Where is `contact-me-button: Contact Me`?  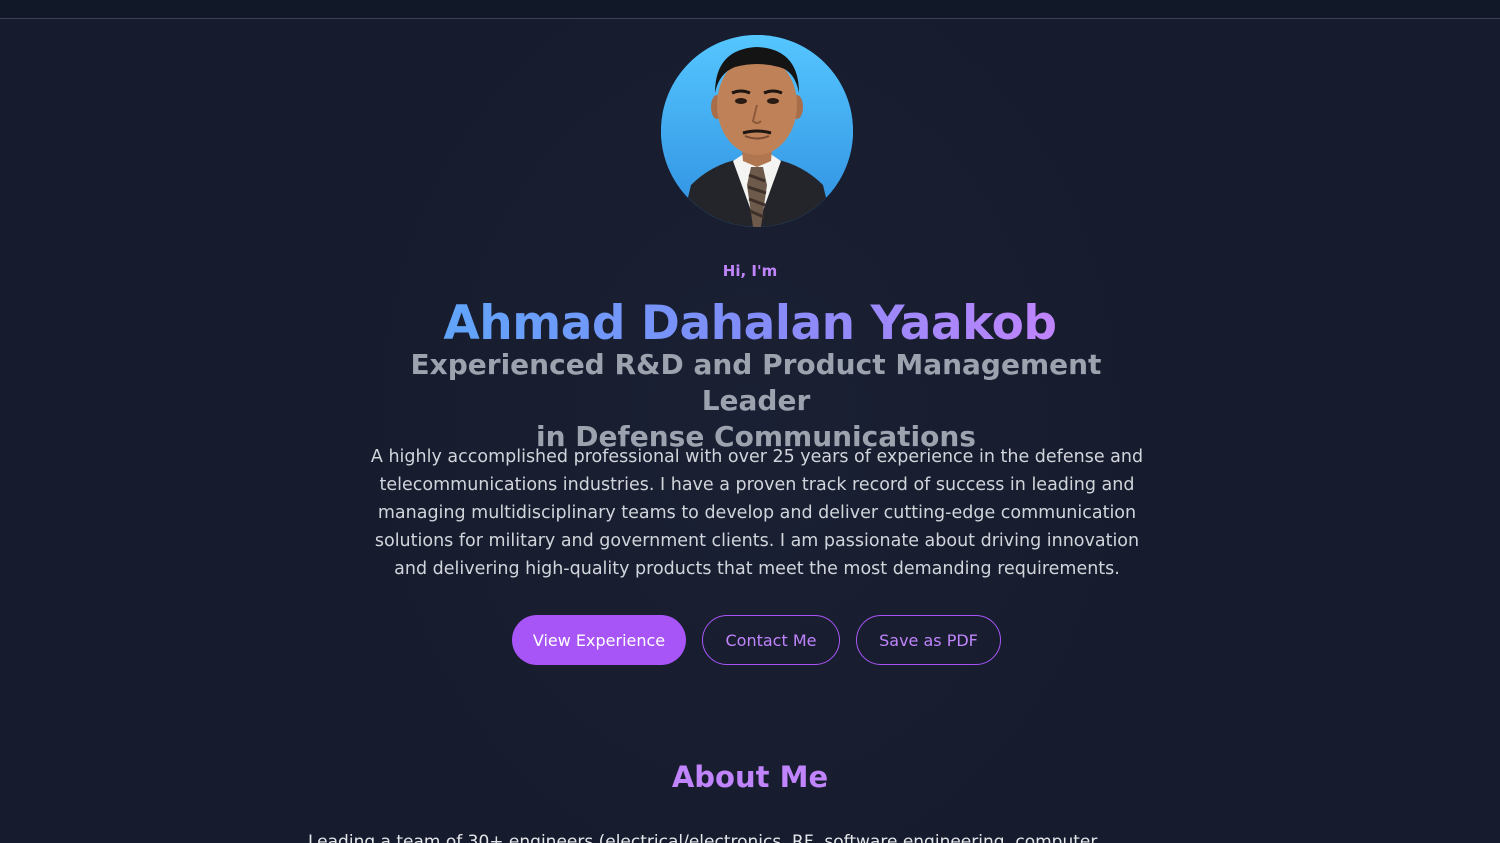 contact-me-button: Contact Me is located at coordinates (771, 640).